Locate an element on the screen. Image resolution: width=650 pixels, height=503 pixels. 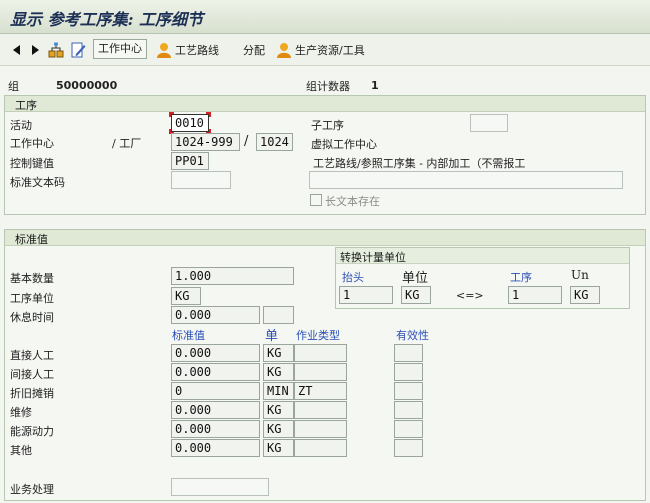
standard-values-section-title: 标准值 is located at coordinates (31, 239).